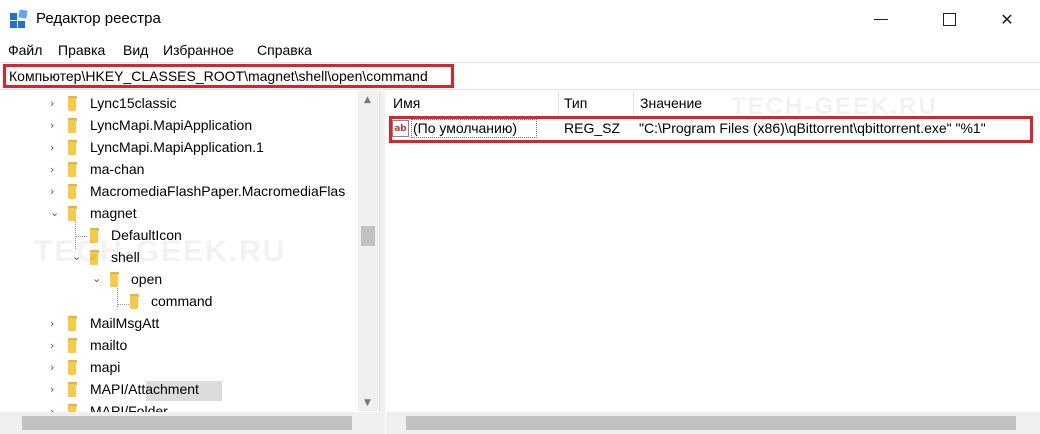 This screenshot has width=1040, height=434. Describe the element at coordinates (368, 251) in the screenshot. I see `tree-vertical-scrollbar` at that location.